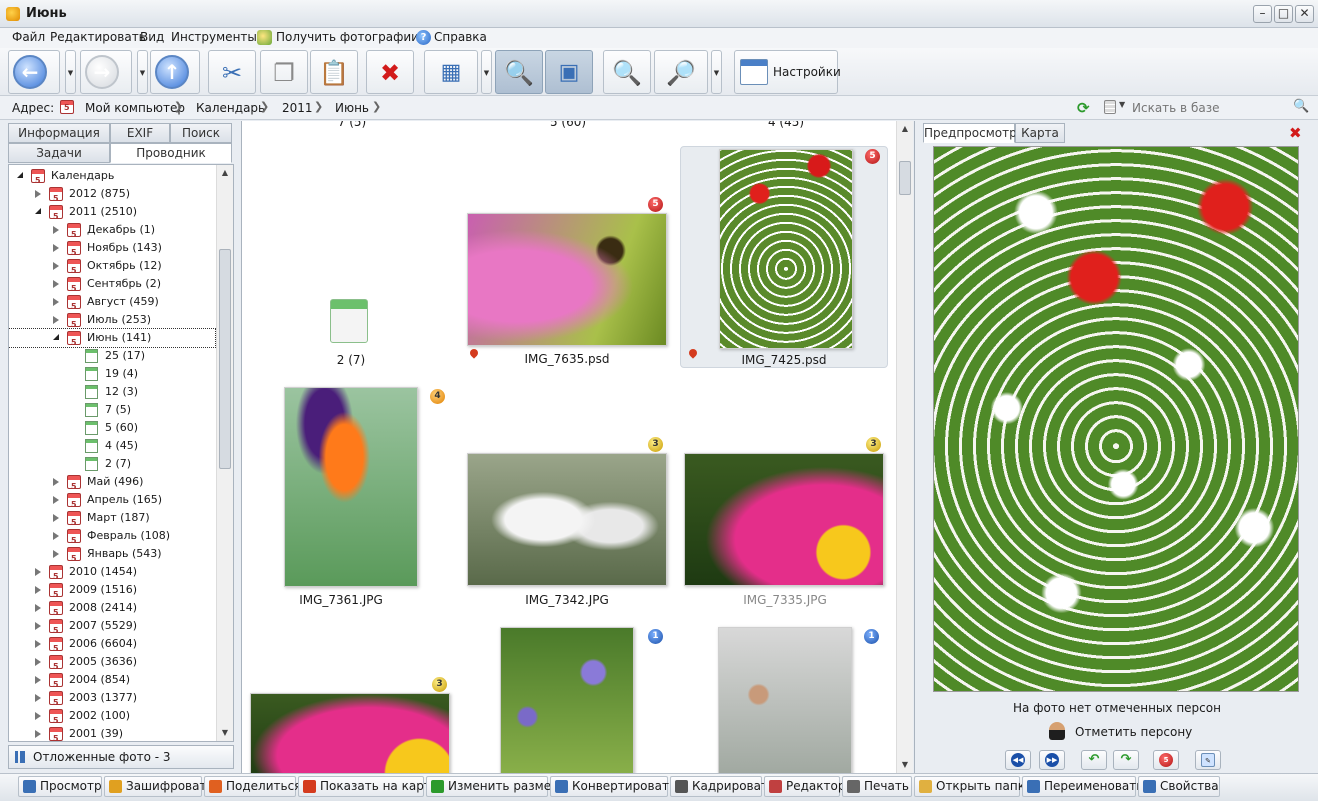  Describe the element at coordinates (112, 464) in the screenshot. I see `tree-node: 2 (7)` at that location.